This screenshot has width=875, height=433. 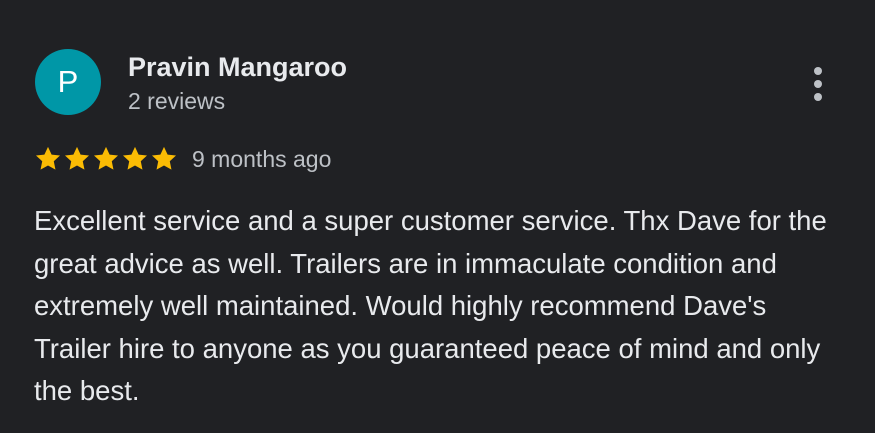 I want to click on avatar-letter: P, so click(x=68, y=81).